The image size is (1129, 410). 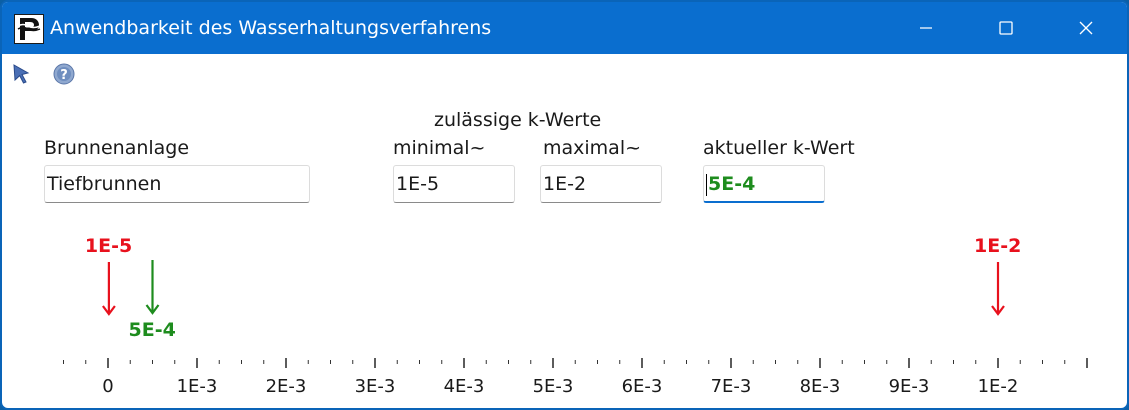 What do you see at coordinates (998, 246) in the screenshot?
I see `max-marker-label: 1E-2` at bounding box center [998, 246].